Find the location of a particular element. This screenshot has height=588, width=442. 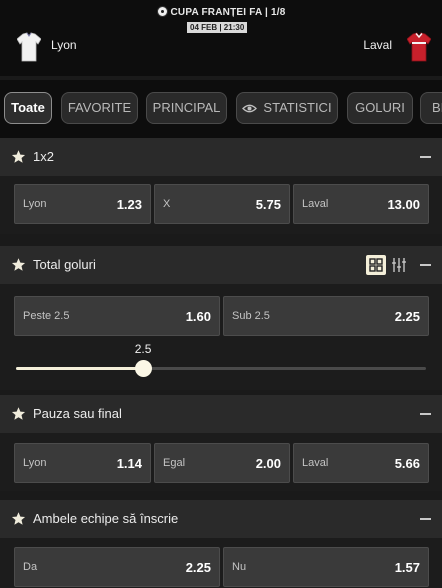

odd-label: Nu is located at coordinates (239, 567).